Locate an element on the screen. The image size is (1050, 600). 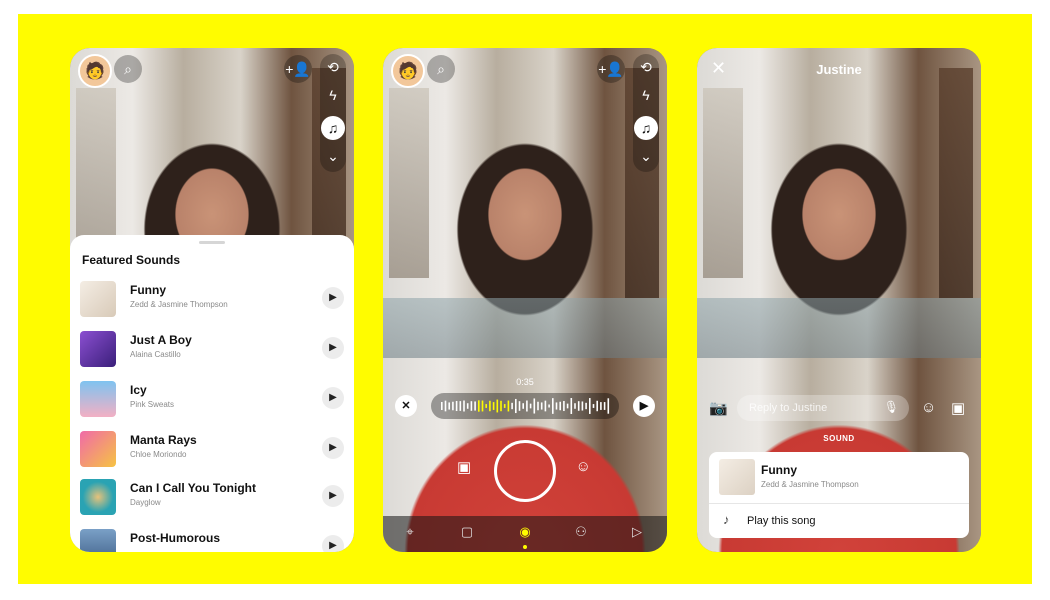
song-row: Just A Boy Alaina Castillo ▶ is located at coordinates (212, 349).